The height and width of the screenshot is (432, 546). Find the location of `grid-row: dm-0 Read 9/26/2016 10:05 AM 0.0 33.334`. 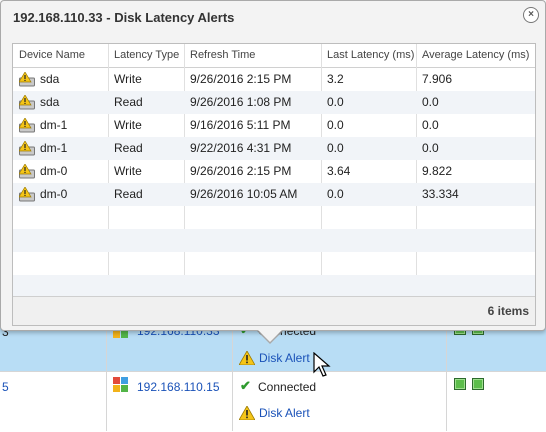

grid-row: dm-0 Read 9/26/2016 10:05 AM 0.0 33.334 is located at coordinates (274, 194).